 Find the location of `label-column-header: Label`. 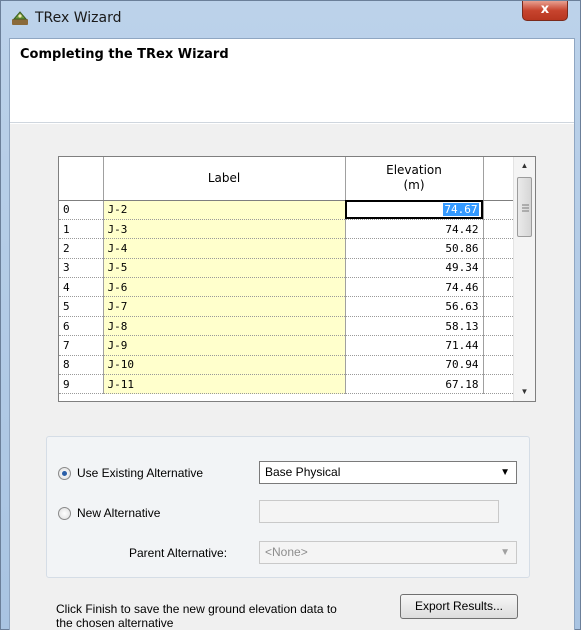

label-column-header: Label is located at coordinates (224, 179).